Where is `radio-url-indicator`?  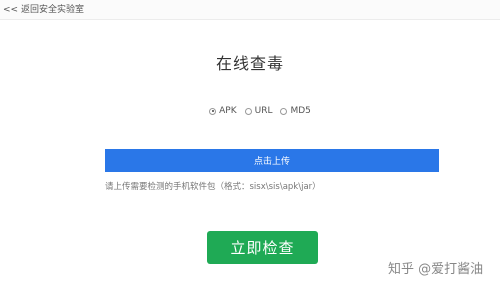 radio-url-indicator is located at coordinates (248, 111).